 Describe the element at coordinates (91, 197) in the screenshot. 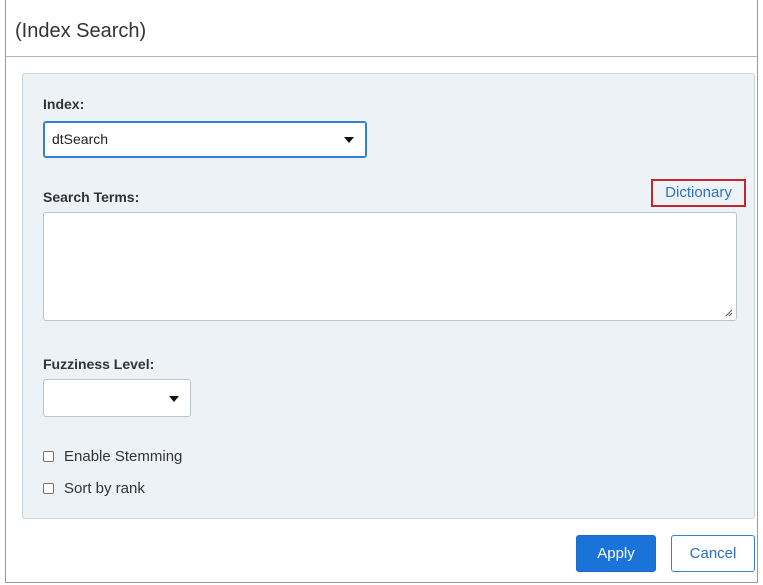

I see `search-terms-label: Search Terms:` at that location.